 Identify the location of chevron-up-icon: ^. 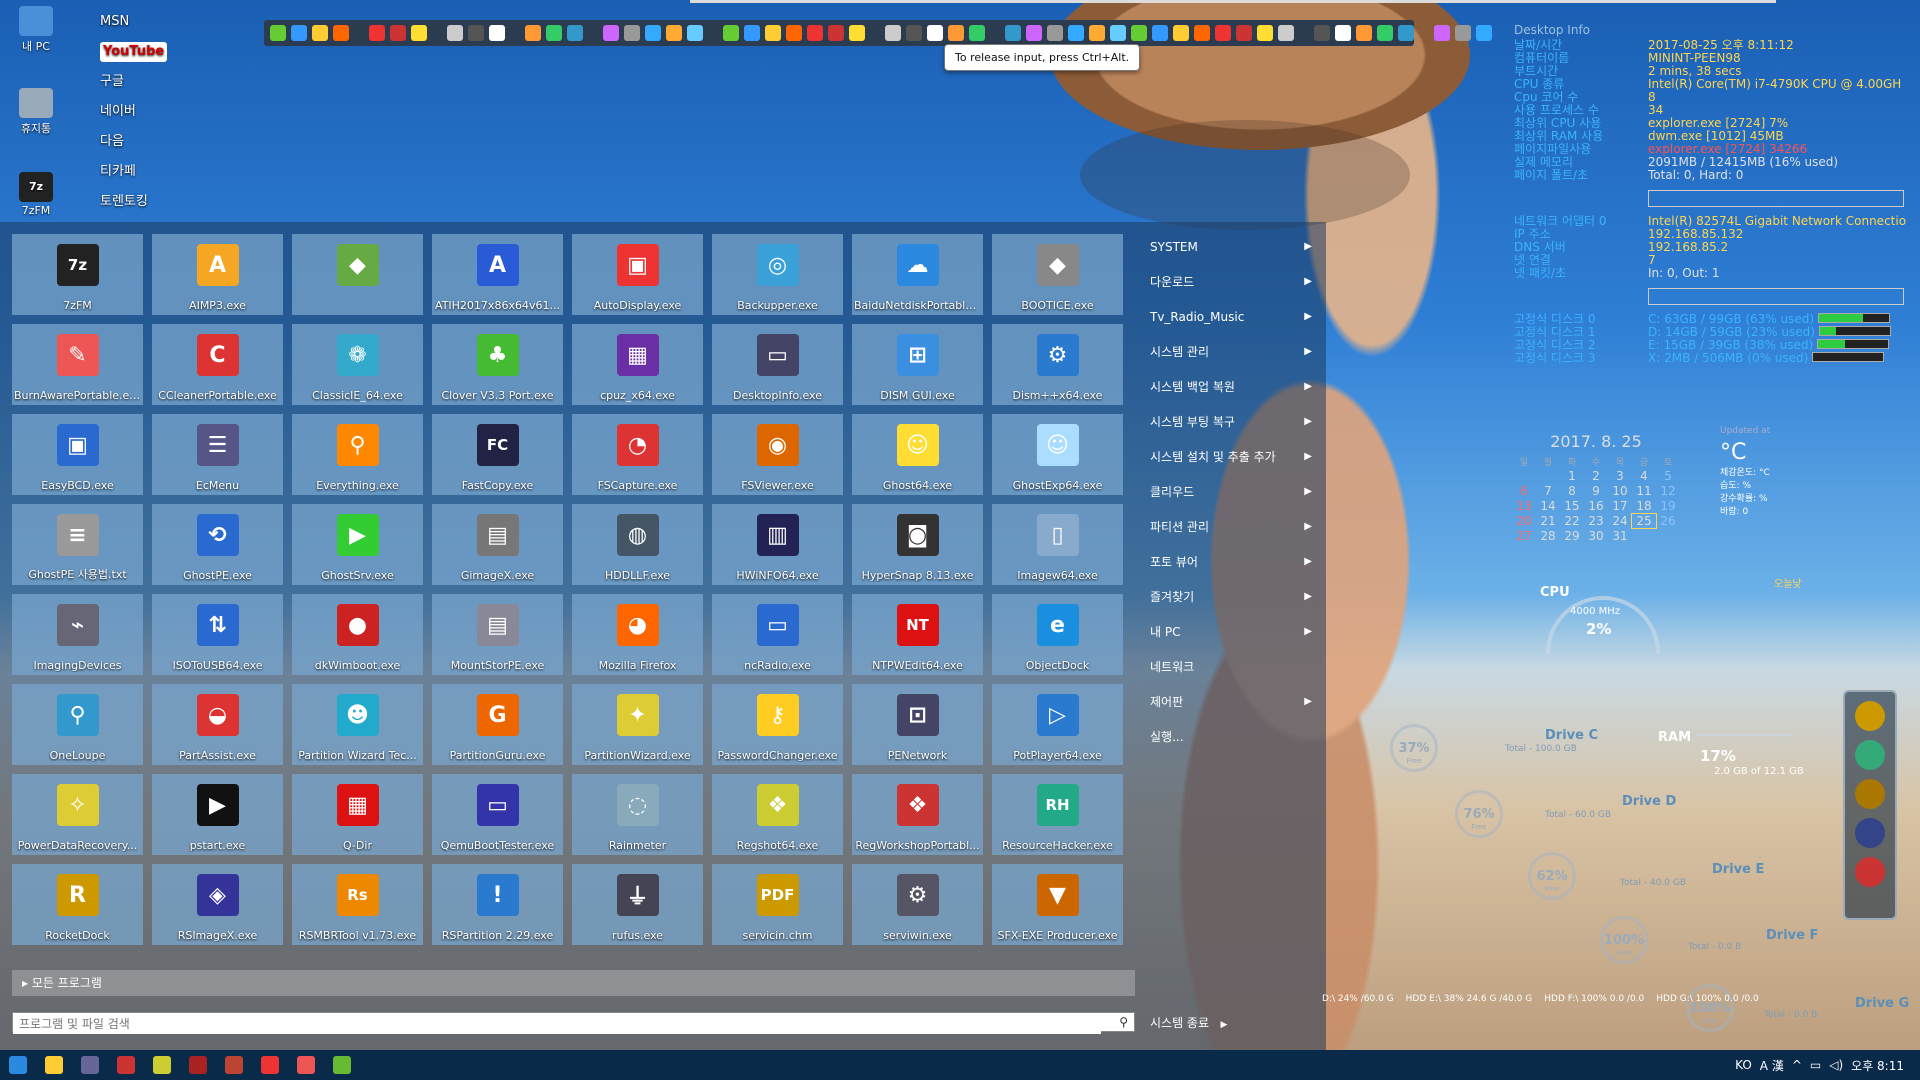
(1797, 1065).